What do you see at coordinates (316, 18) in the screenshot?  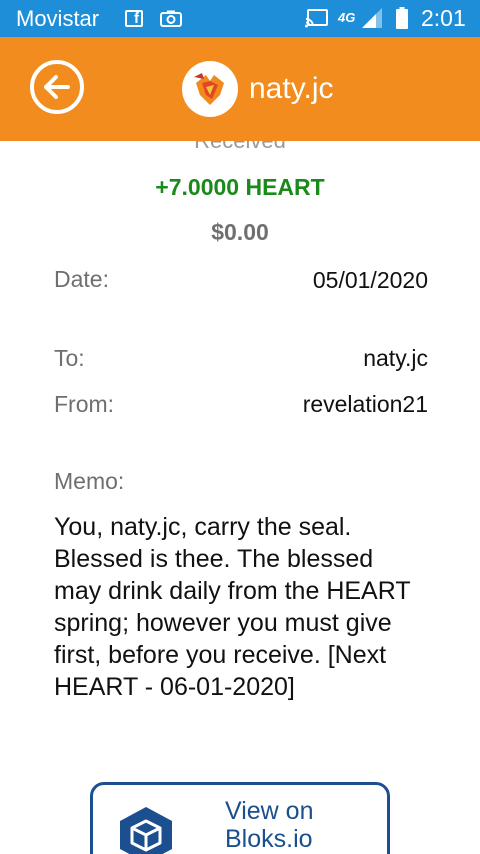 I see `cast-icon` at bounding box center [316, 18].